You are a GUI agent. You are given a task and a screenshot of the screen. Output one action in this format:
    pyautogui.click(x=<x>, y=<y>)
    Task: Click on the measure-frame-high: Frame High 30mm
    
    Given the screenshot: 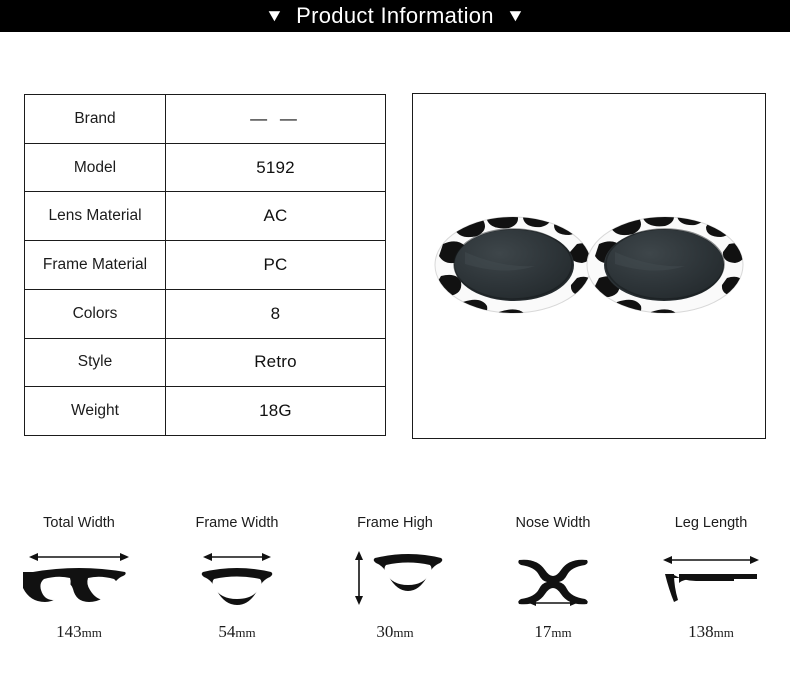 What is the action you would take?
    pyautogui.click(x=395, y=587)
    